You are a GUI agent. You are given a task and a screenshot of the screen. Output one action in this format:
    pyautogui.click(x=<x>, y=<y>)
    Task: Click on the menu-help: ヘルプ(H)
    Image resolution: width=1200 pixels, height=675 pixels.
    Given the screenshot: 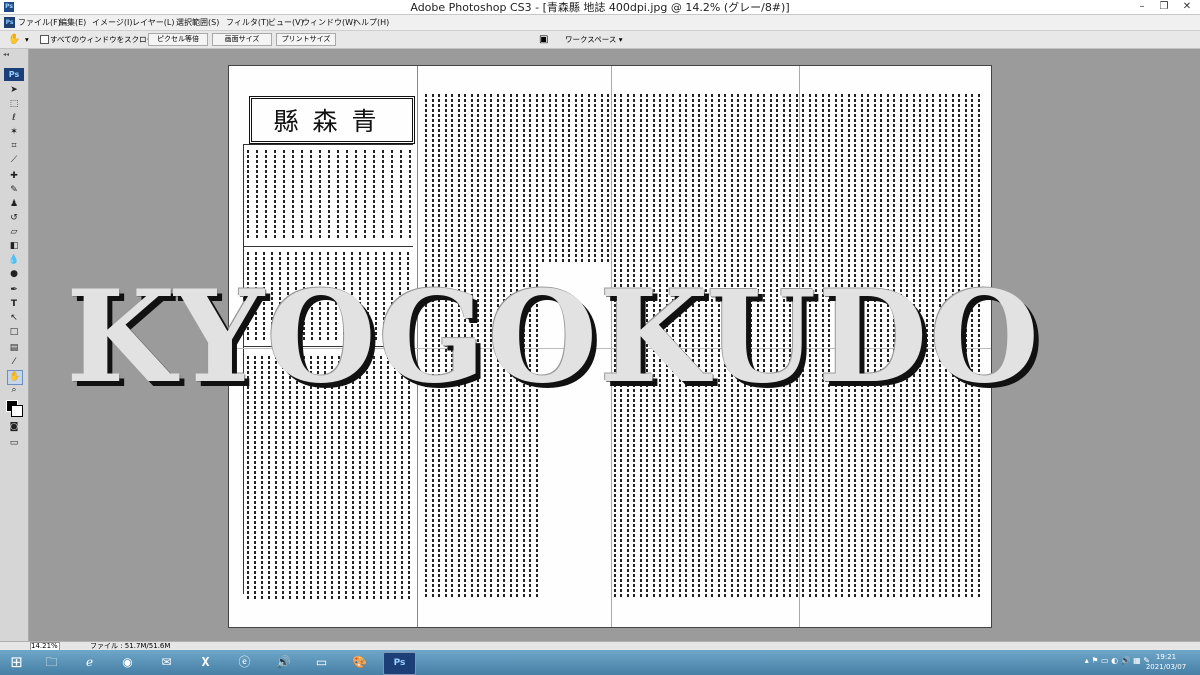 What is the action you would take?
    pyautogui.click(x=371, y=22)
    